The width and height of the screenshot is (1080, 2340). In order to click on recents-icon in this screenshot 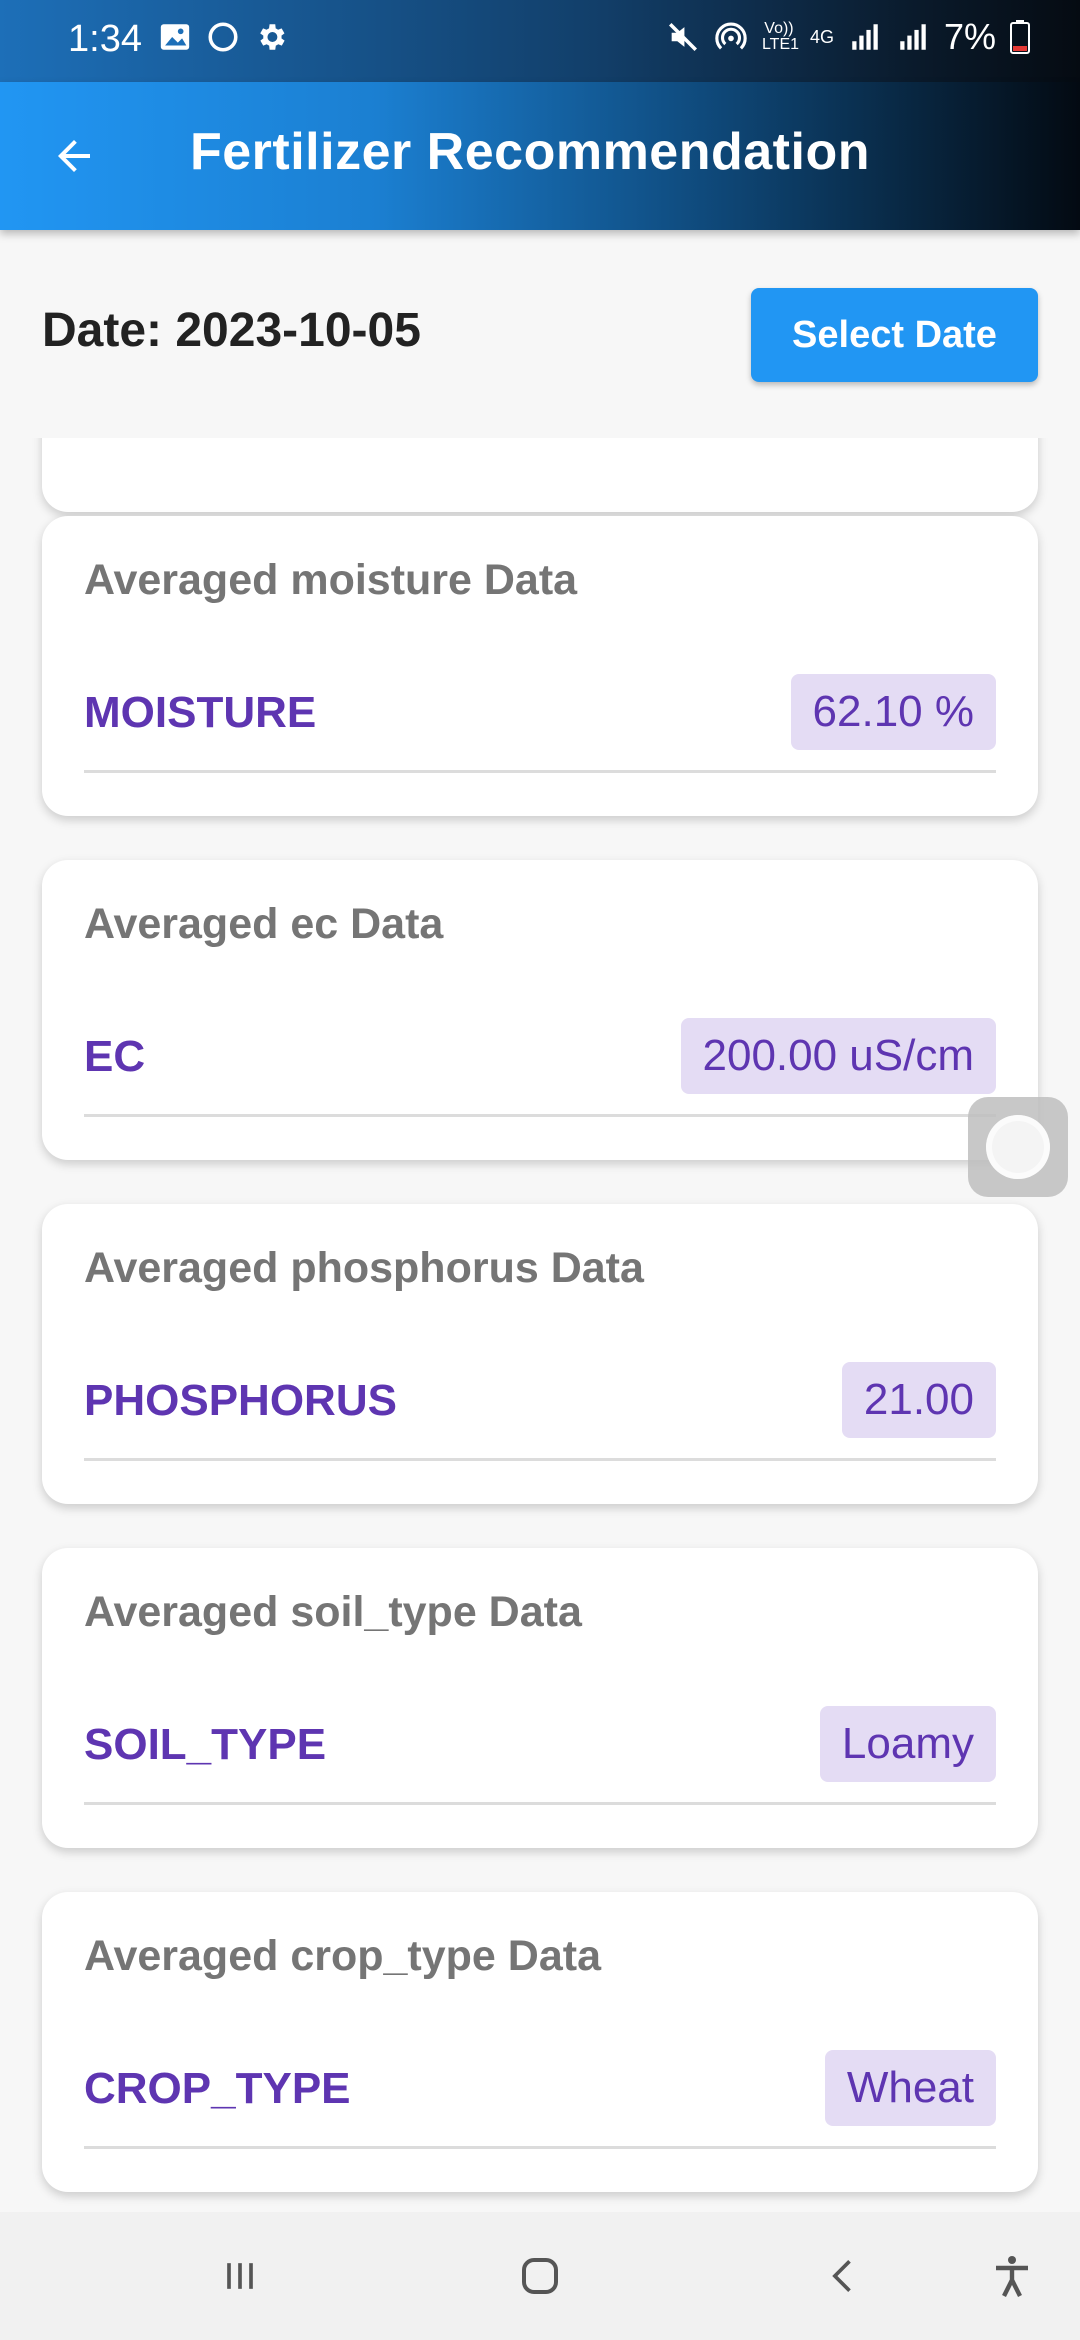, I will do `click(240, 2276)`.